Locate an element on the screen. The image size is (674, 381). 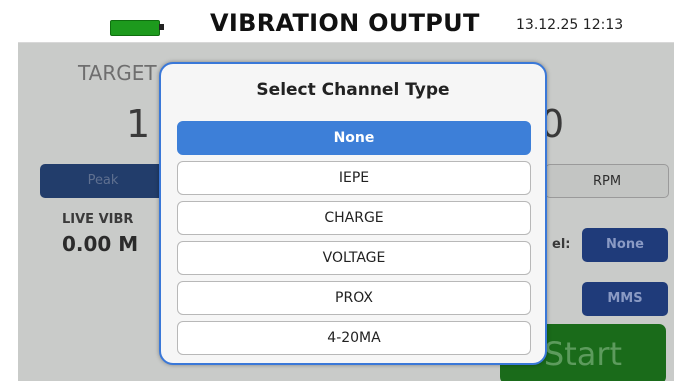
live-vibration-value: 0.00 M is located at coordinates (100, 244).